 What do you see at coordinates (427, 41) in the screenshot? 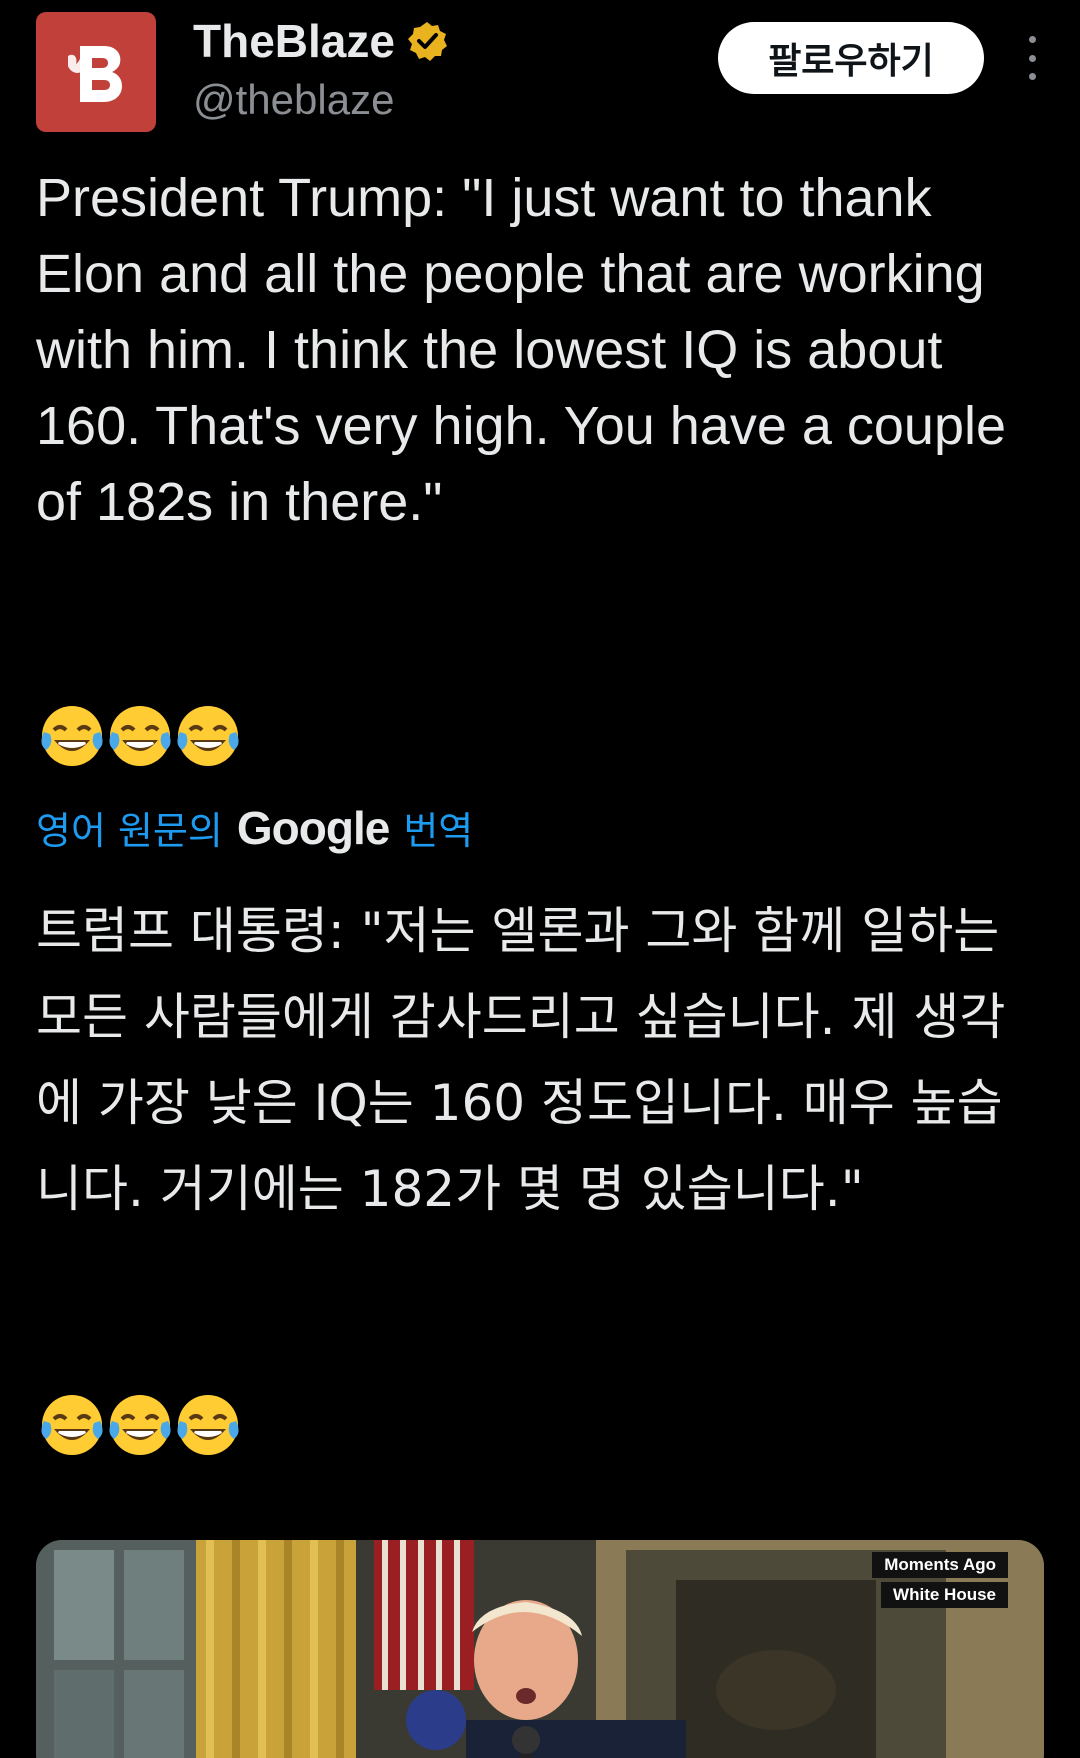
I see `verified-badge-icon` at bounding box center [427, 41].